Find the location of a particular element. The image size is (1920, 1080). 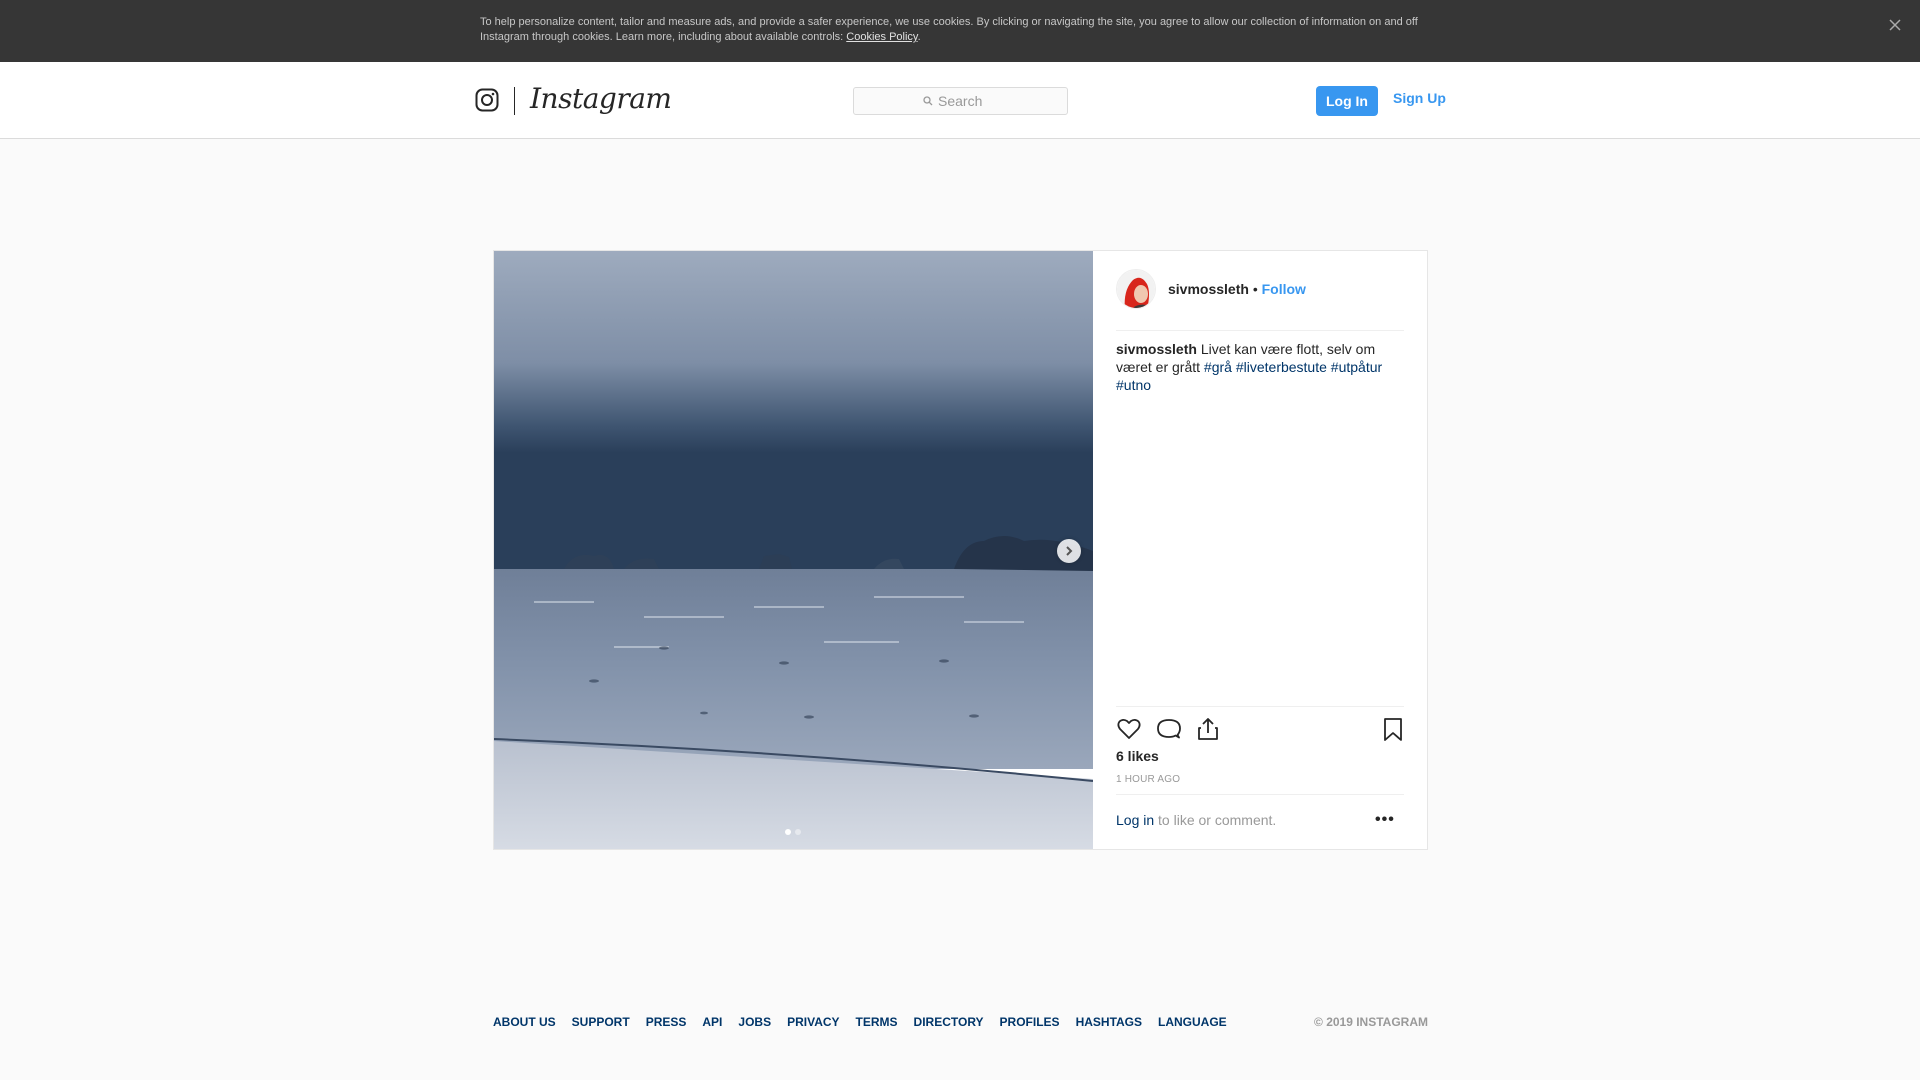

footer-link-hashtags: HASHTAGS is located at coordinates (1109, 1022).